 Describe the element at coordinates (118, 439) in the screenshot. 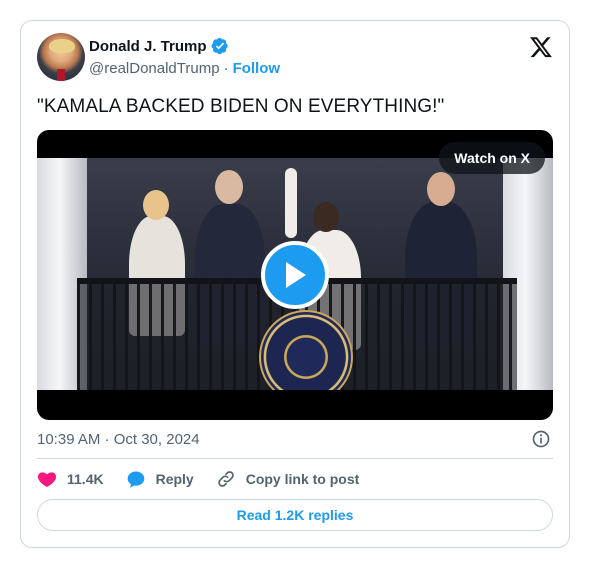

I see `tweet-timestamp: 10:39 AM · Oct 30, 2024` at that location.